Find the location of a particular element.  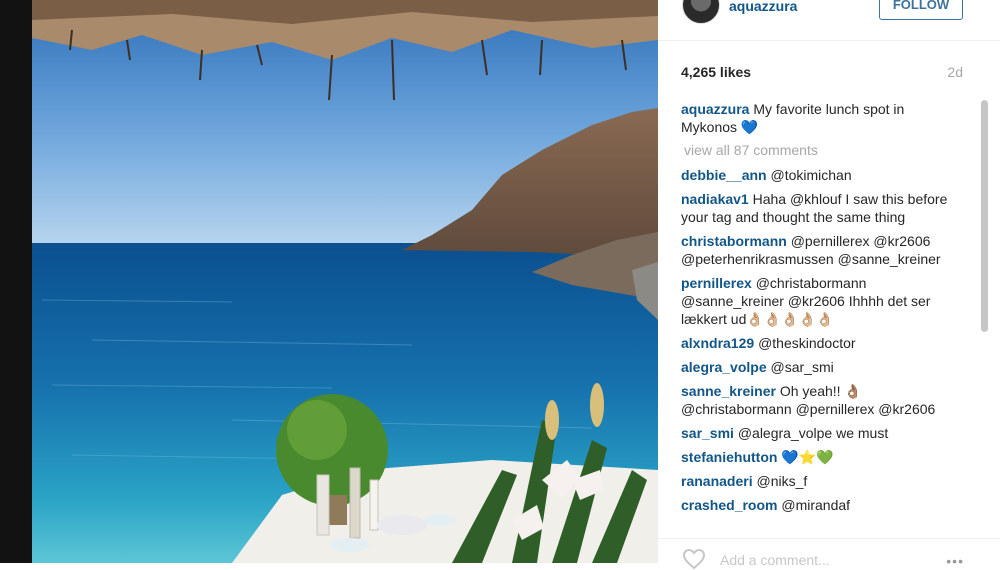

comment-item: stefaniehutton 💙⭐💚 is located at coordinates (820, 457).